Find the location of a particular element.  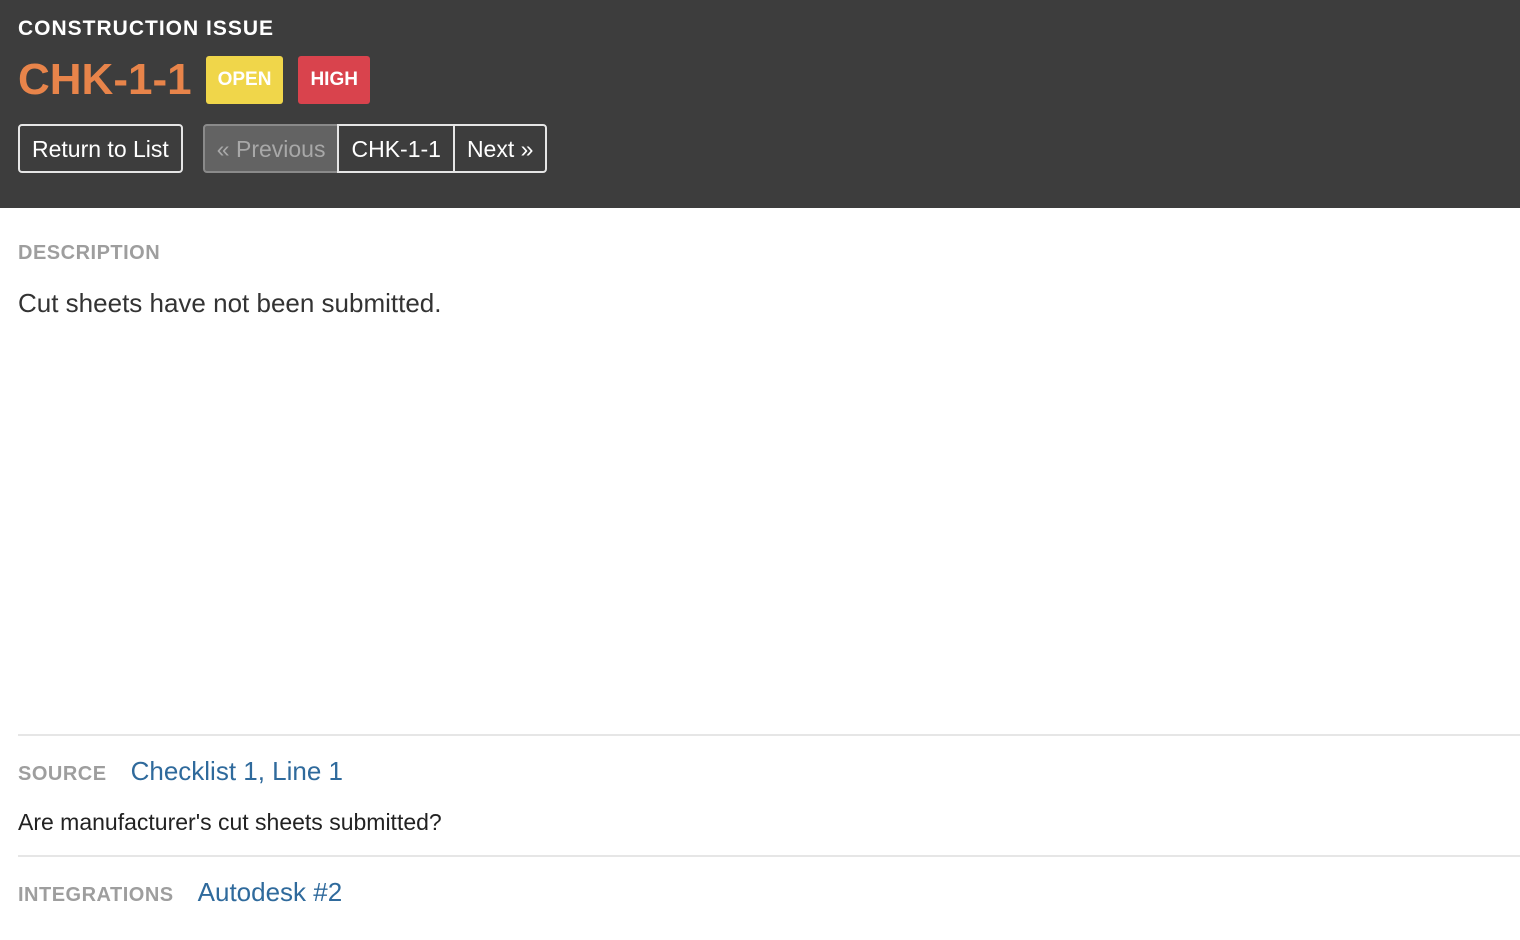

integrations-row: INTEGRATIONS Autodesk #2 is located at coordinates (769, 892).